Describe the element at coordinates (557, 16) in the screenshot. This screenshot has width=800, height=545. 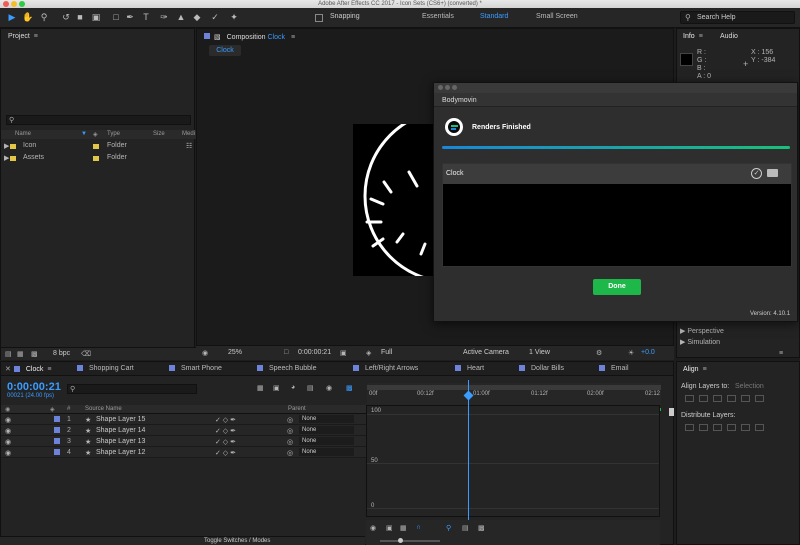
I see `workspace-small-screen: Small Screen` at that location.